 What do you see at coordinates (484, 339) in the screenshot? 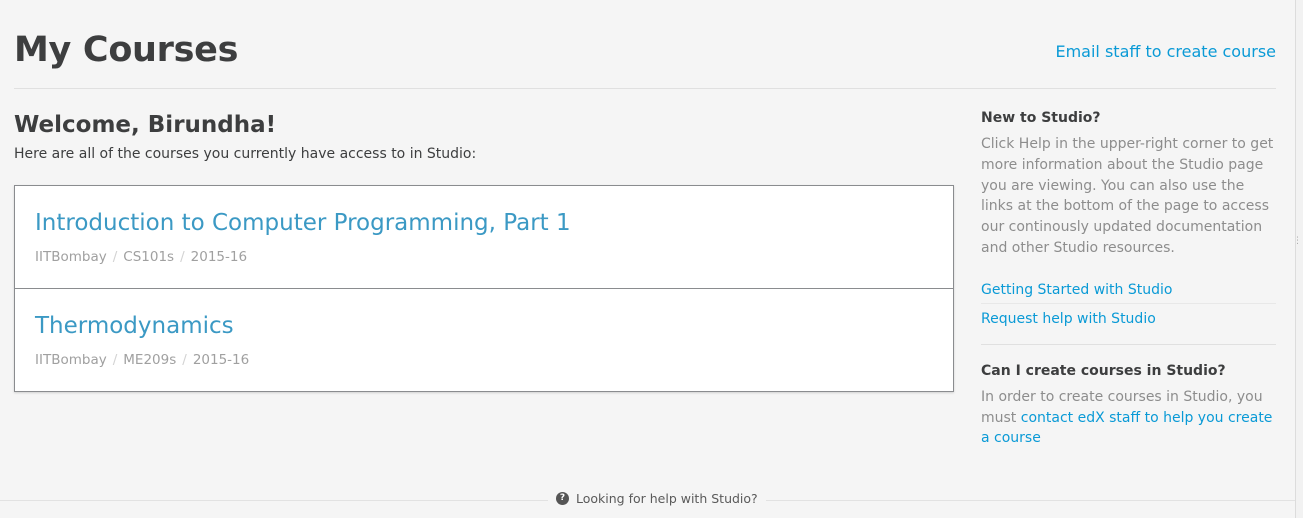
I see `course-item: Thermodynamics IITBombay / ME209s / 2015-16` at bounding box center [484, 339].